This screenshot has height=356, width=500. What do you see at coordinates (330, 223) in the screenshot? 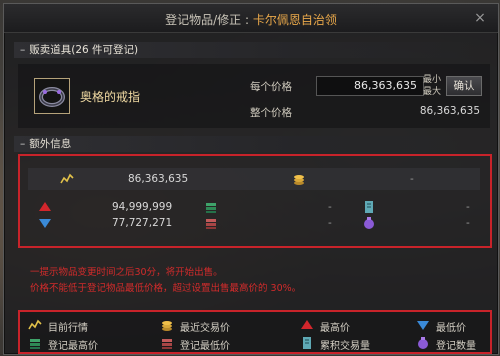
I see `reg-low-price-value: -` at bounding box center [330, 223].